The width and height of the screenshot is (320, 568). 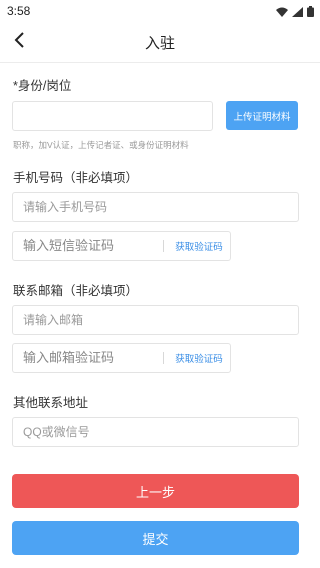 I want to click on phone-input, so click(x=155, y=207).